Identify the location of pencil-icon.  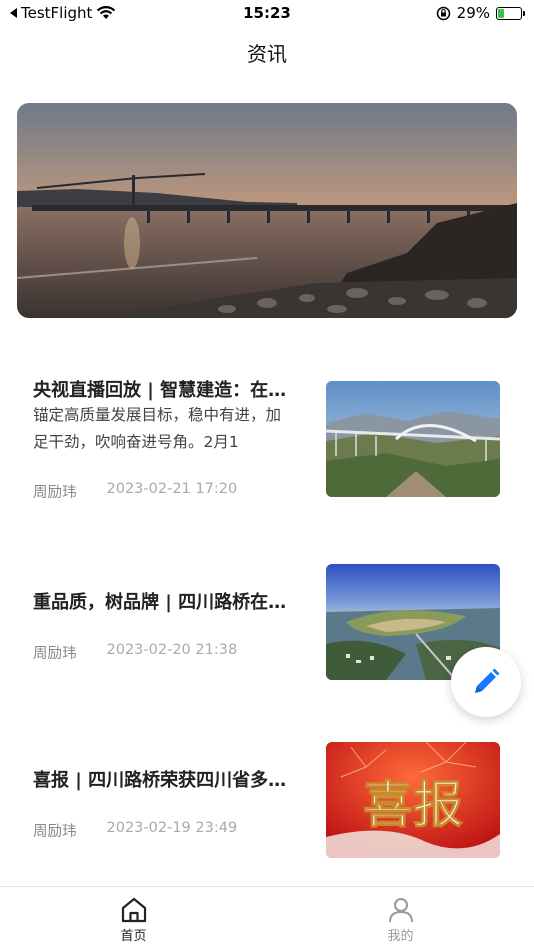
(487, 680).